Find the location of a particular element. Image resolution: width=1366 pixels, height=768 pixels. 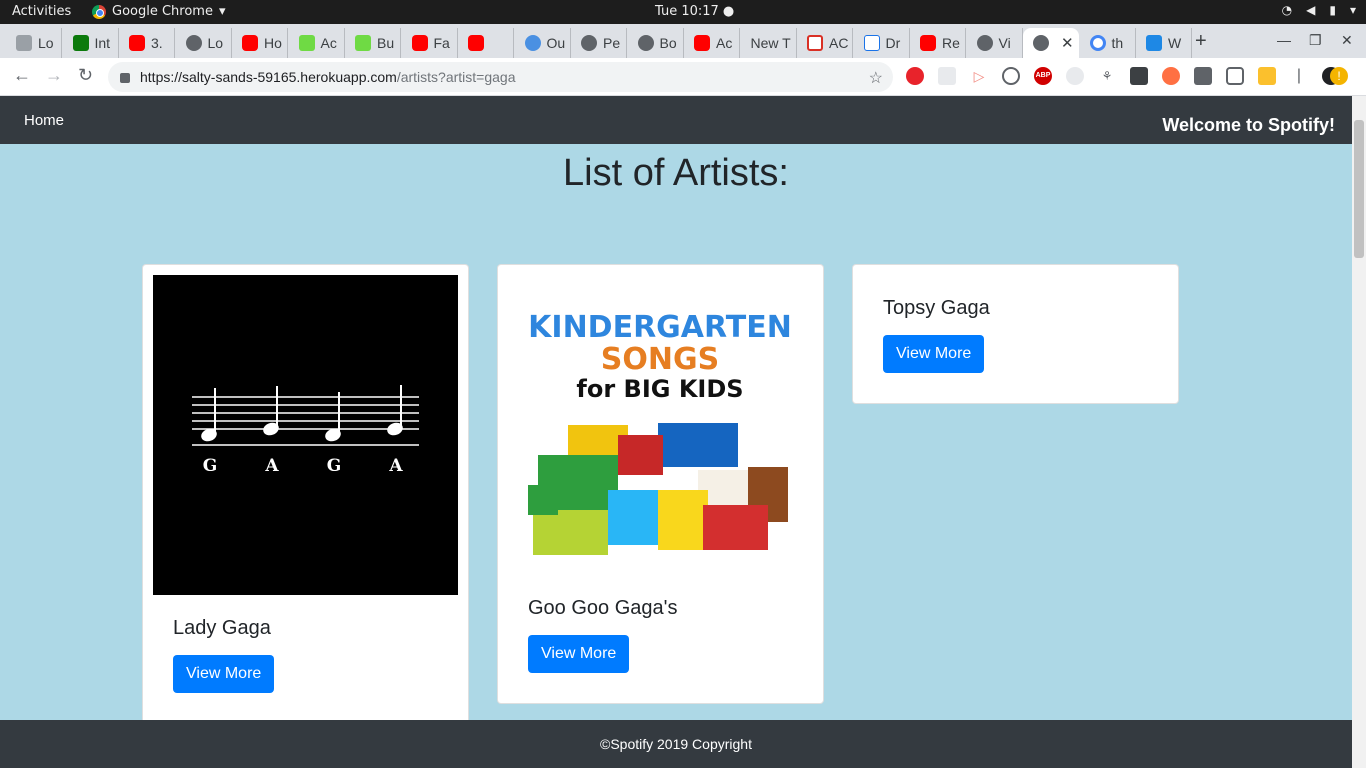

reload-icon: ↻ is located at coordinates (85, 75).